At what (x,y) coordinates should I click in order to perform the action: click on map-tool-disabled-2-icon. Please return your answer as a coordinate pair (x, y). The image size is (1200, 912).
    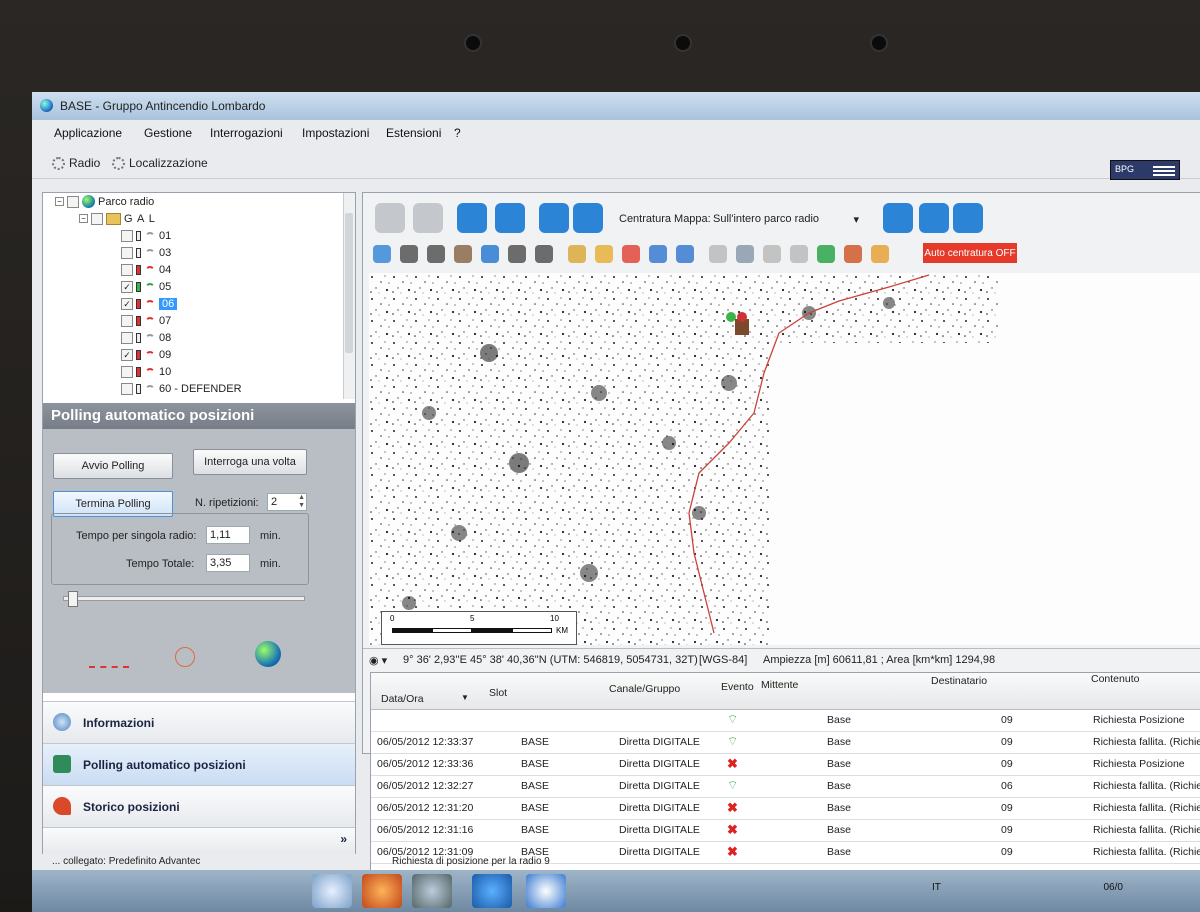
    Looking at the image, I should click on (428, 218).